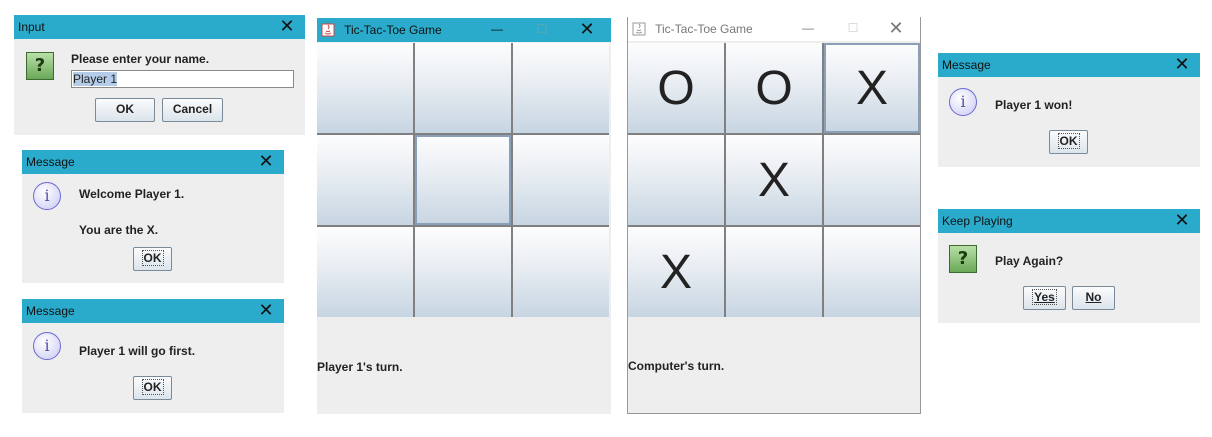  I want to click on won-dialog-title: Message, so click(966, 65).